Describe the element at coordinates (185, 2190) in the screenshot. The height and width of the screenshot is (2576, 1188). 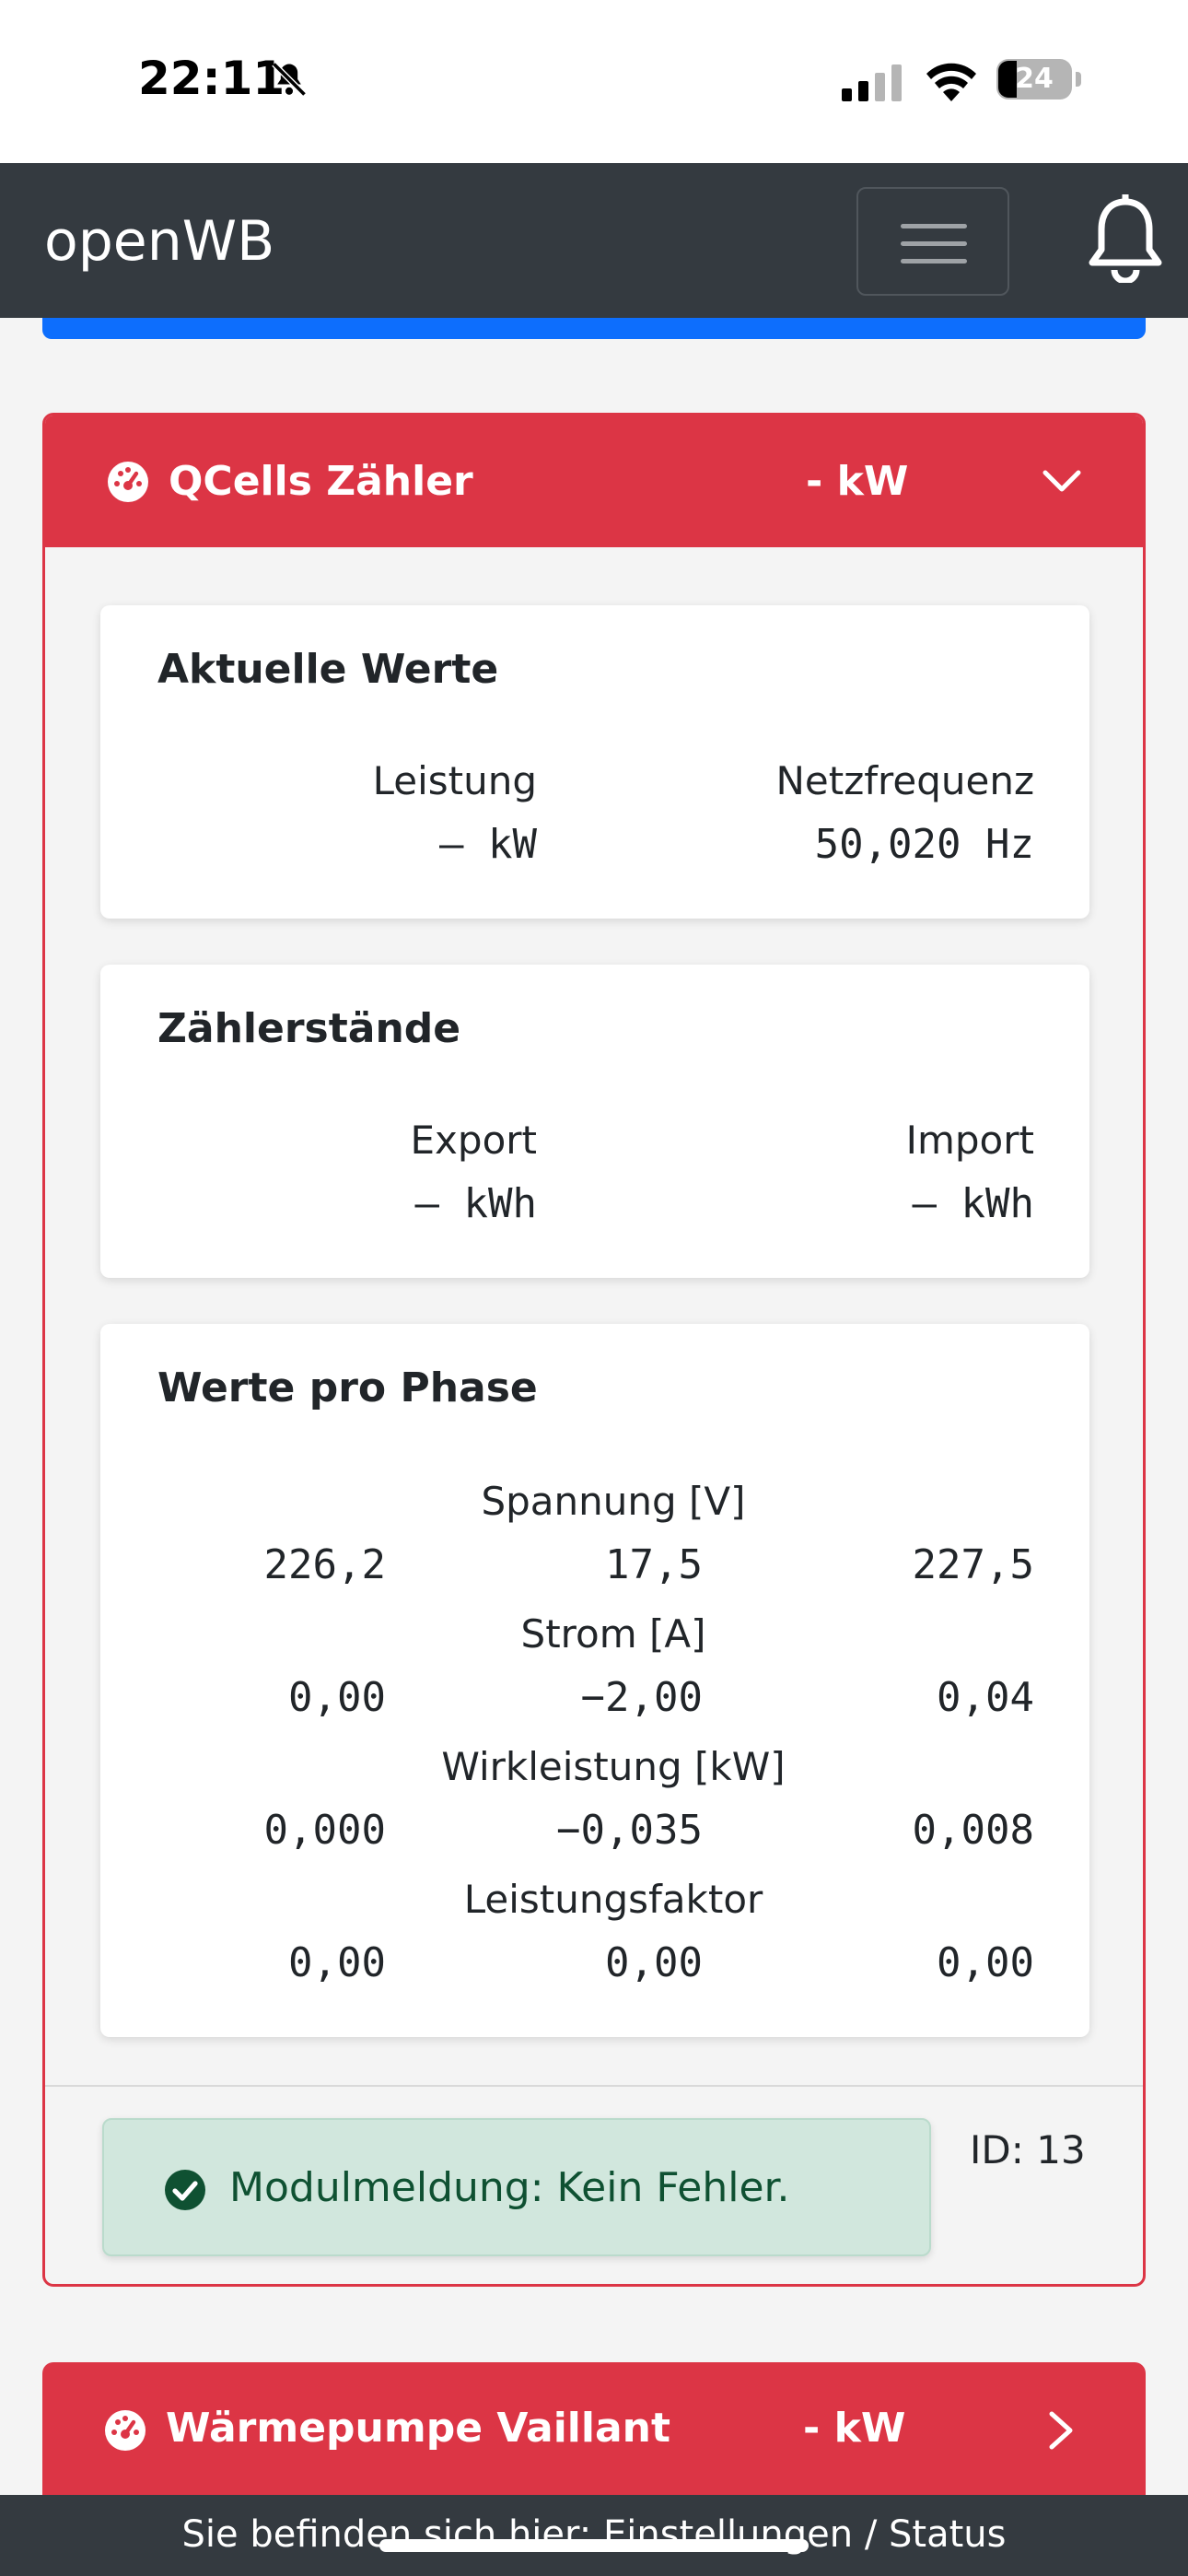
I see `check-circle-icon` at that location.